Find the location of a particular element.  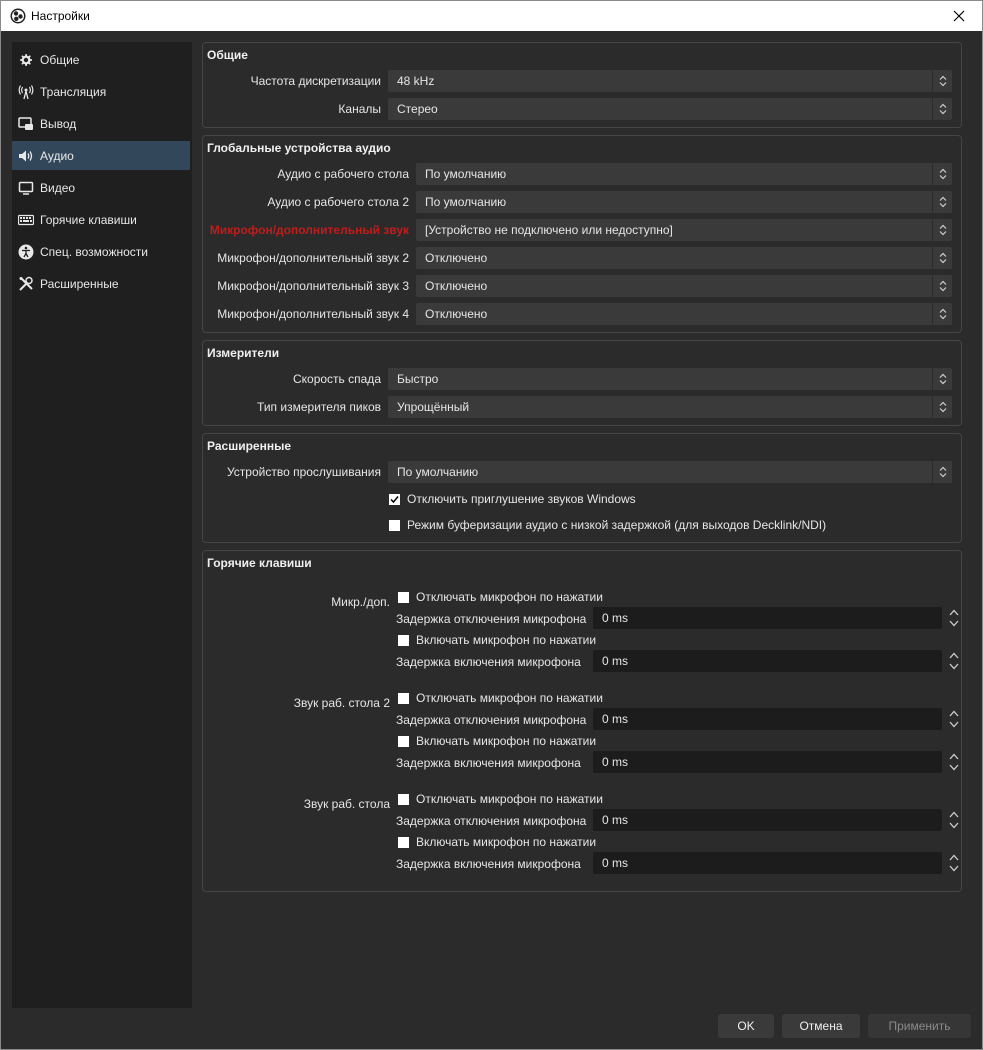

disable-ducking-label: Отключить приглушение звуков Windows is located at coordinates (521, 499).